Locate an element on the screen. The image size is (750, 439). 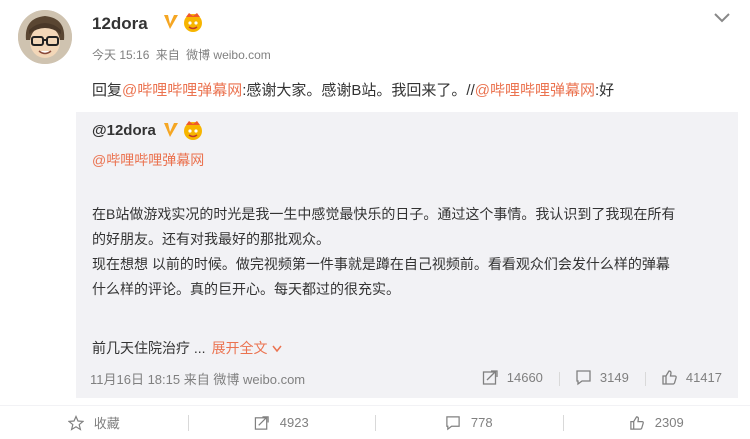
star-icon is located at coordinates (75, 422).